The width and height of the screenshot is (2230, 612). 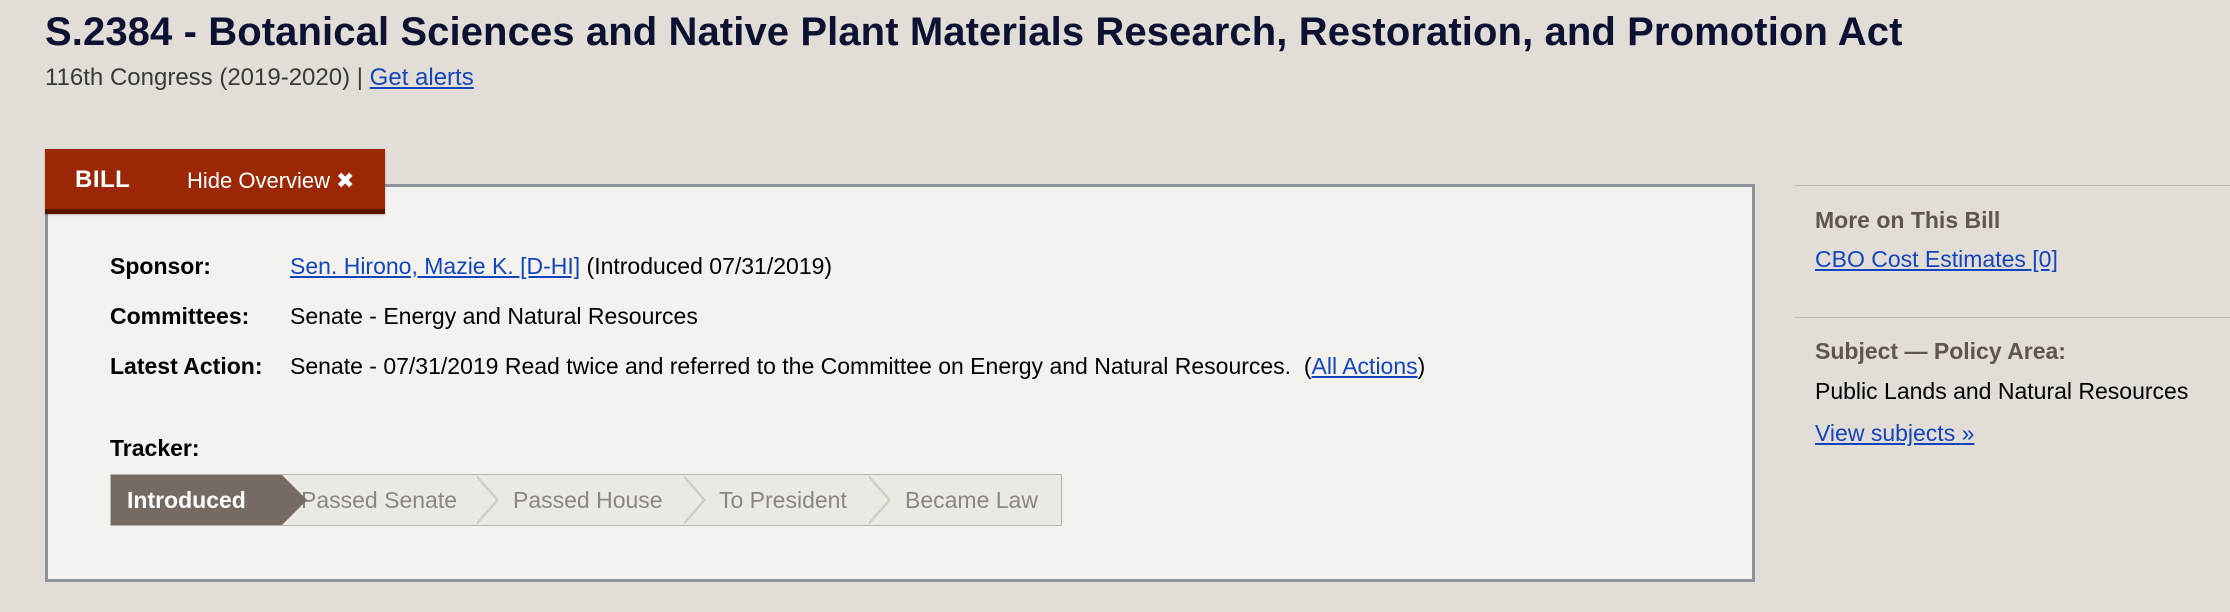 What do you see at coordinates (783, 500) in the screenshot?
I see `tracker-step-to-president: To President` at bounding box center [783, 500].